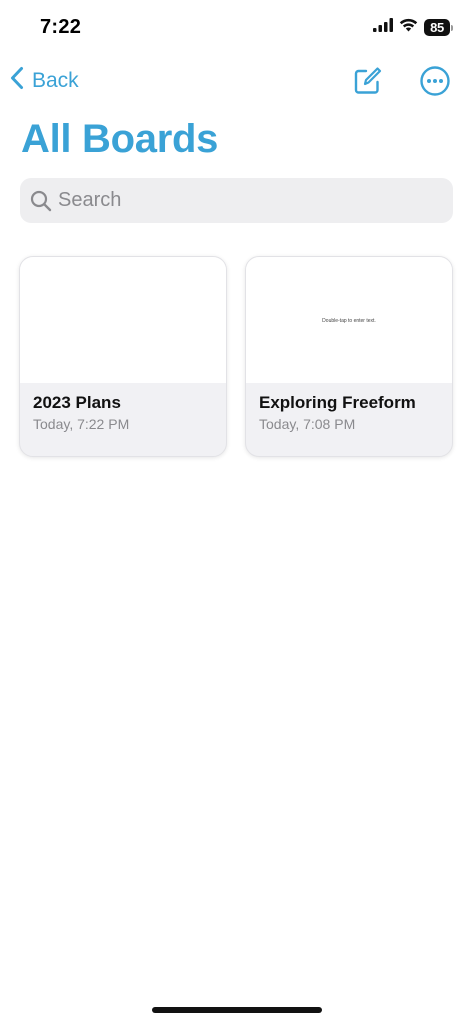 The width and height of the screenshot is (473, 1024). Describe the element at coordinates (437, 27) in the screenshot. I see `battery-icon: 85` at that location.